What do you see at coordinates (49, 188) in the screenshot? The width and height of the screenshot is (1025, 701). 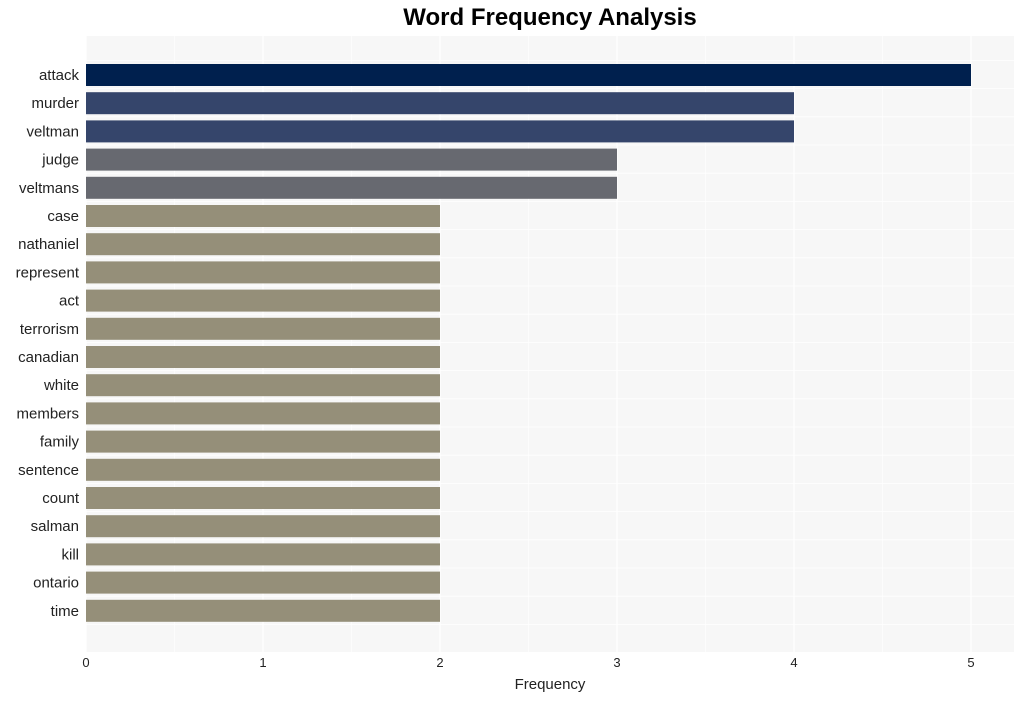 I see `y-label-veltmans: veltmans` at bounding box center [49, 188].